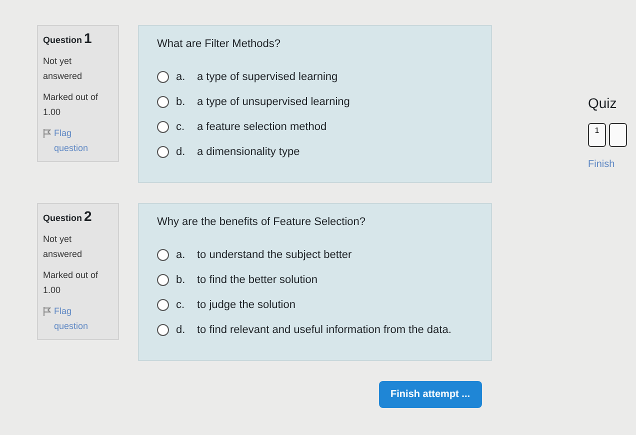 This screenshot has width=636, height=435. Describe the element at coordinates (267, 76) in the screenshot. I see `option-text: a type of supervised learning` at that location.